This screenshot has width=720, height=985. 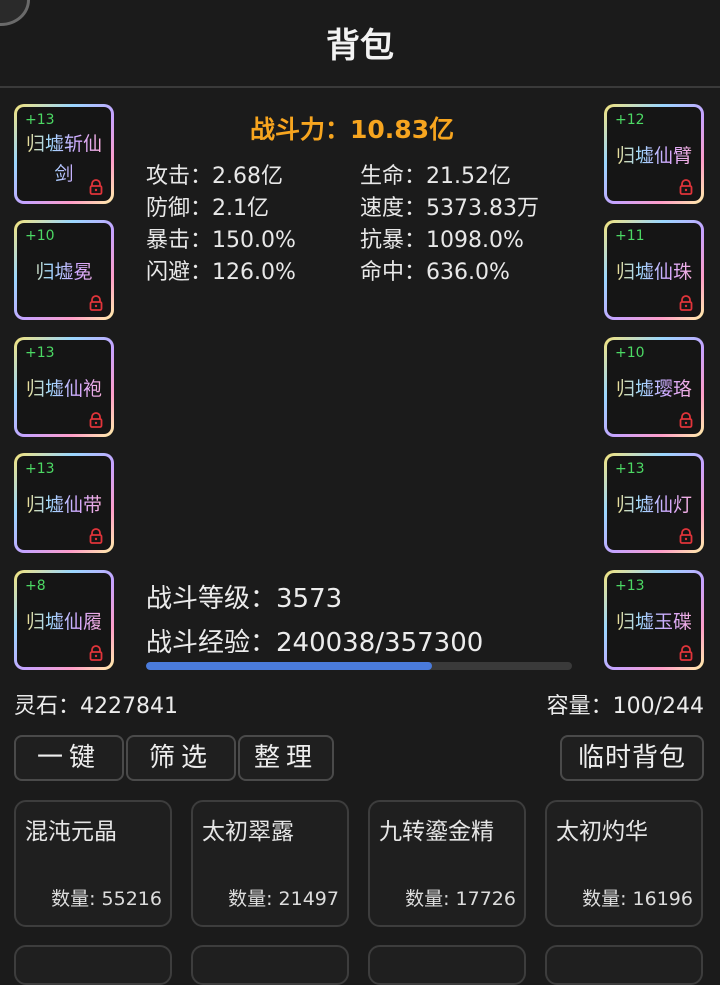 What do you see at coordinates (221, 240) in the screenshot?
I see `stat-crit: 暴击：150.0%` at bounding box center [221, 240].